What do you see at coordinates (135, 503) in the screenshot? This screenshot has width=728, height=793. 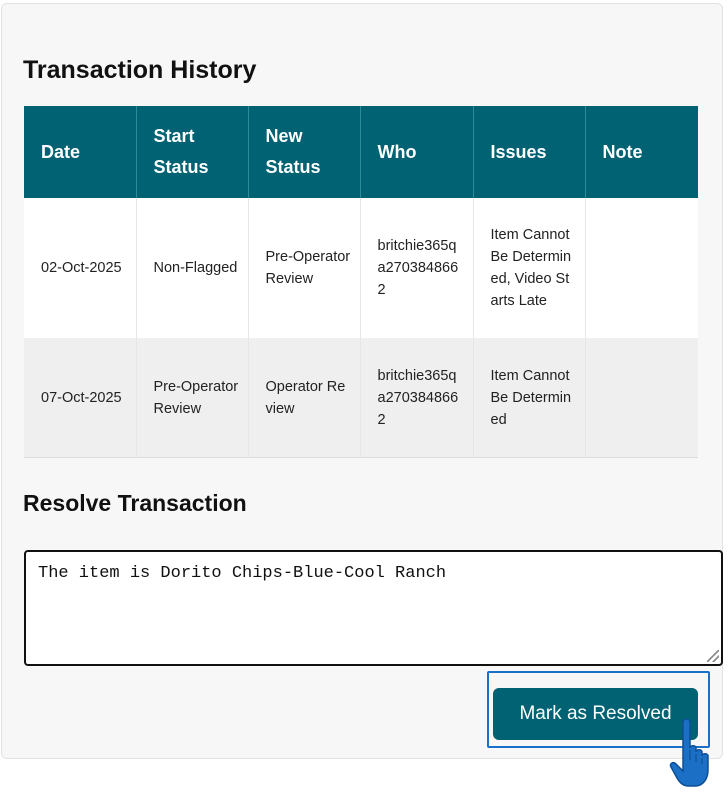 I see `resolve-transaction-title: Resolve Transaction` at bounding box center [135, 503].